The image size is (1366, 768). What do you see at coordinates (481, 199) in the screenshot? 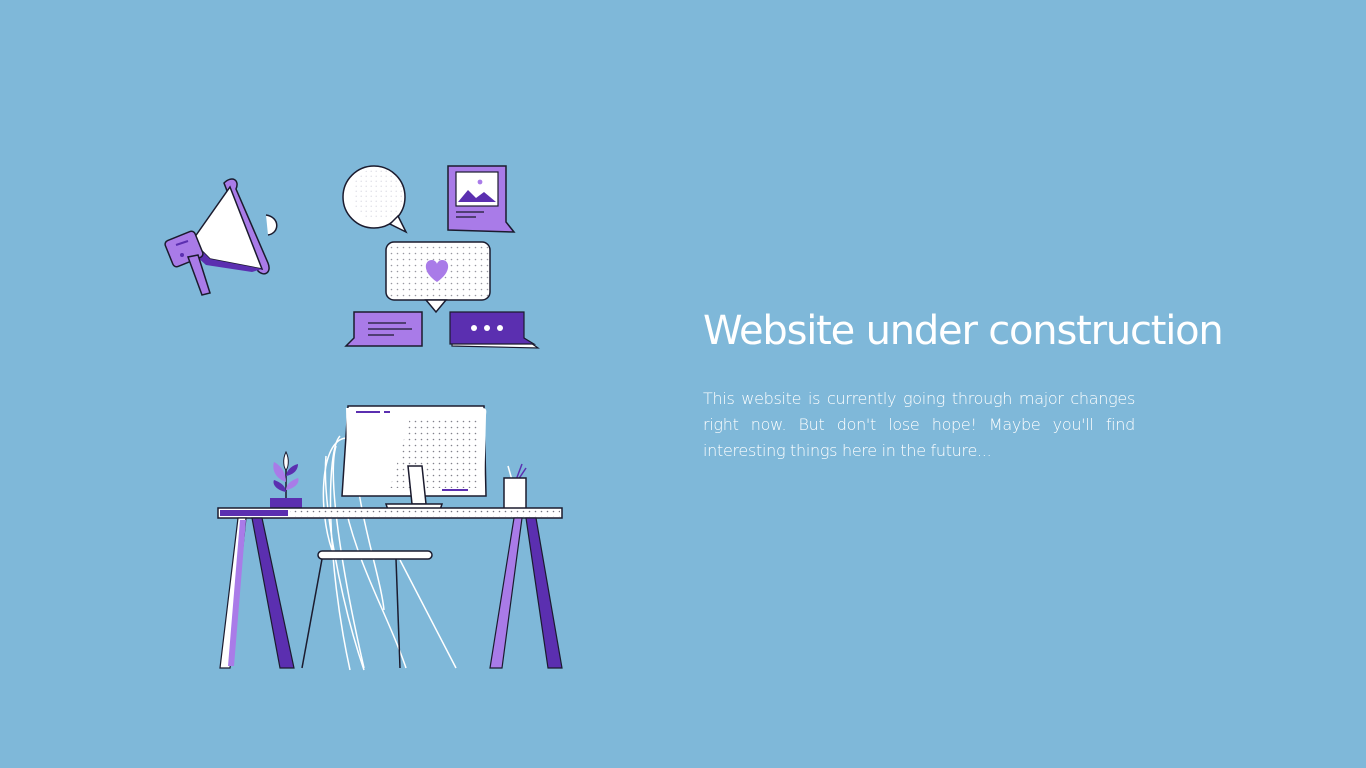
I see `image-card-icon` at bounding box center [481, 199].